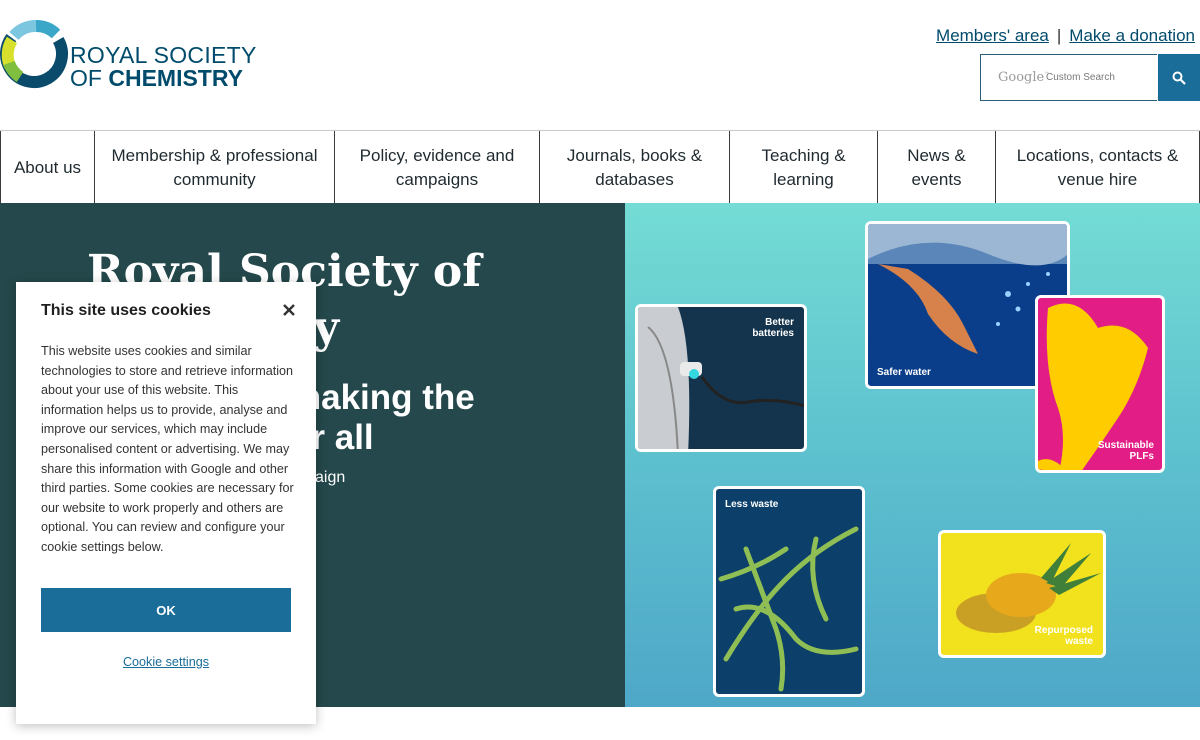 The width and height of the screenshot is (1200, 740). I want to click on cookie-settings-link: Cookie settings, so click(166, 662).